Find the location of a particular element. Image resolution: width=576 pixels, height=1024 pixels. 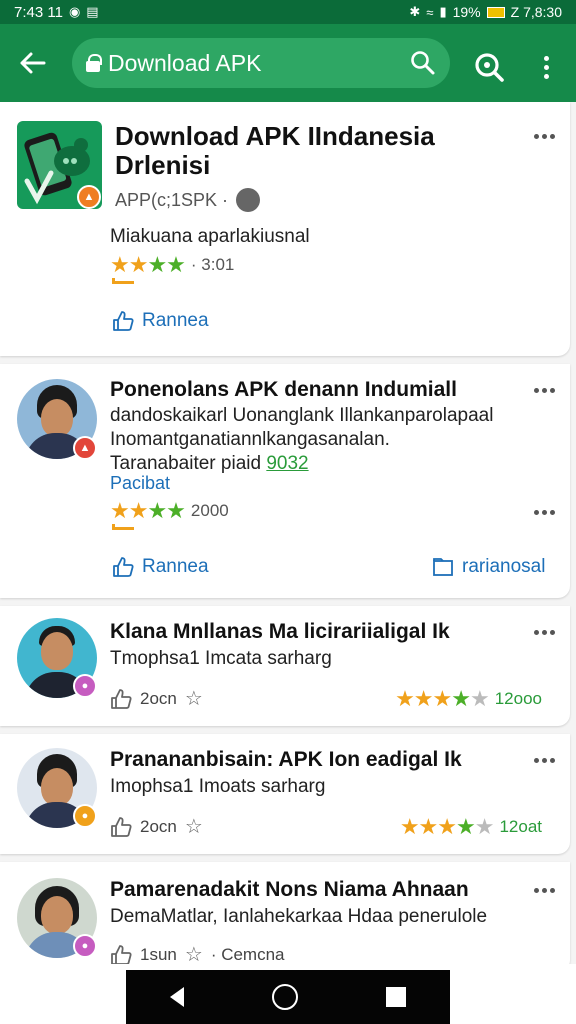

review-tag: Pacibat is located at coordinates (140, 483).